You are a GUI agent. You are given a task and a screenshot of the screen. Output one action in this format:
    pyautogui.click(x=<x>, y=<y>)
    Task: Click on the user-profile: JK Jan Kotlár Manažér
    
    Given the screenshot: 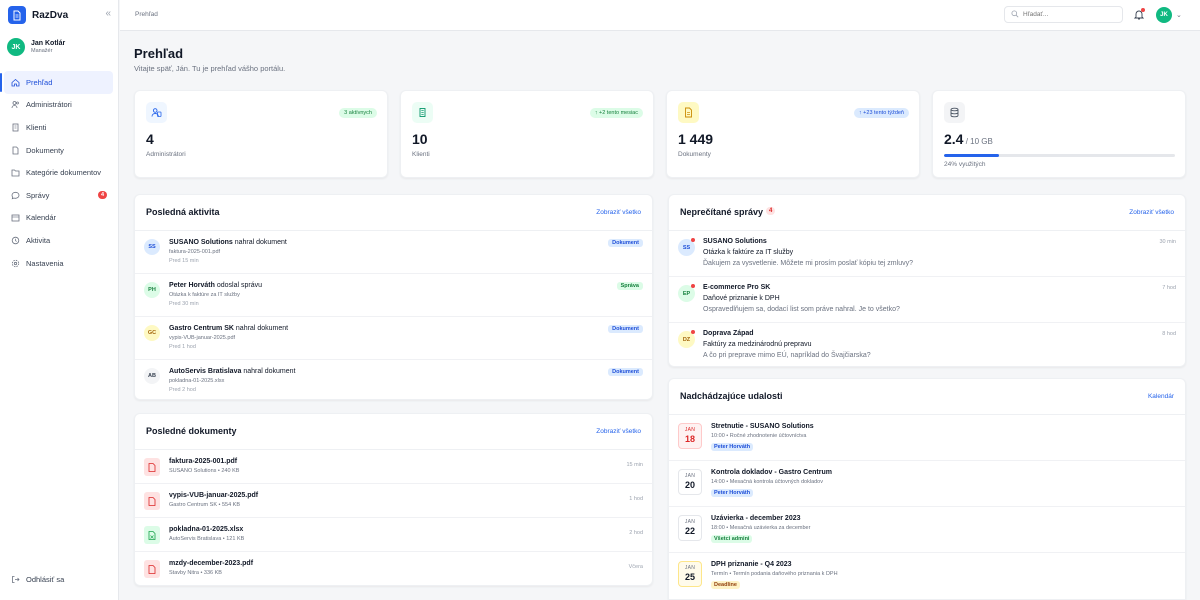 What is the action you would take?
    pyautogui.click(x=36, y=47)
    